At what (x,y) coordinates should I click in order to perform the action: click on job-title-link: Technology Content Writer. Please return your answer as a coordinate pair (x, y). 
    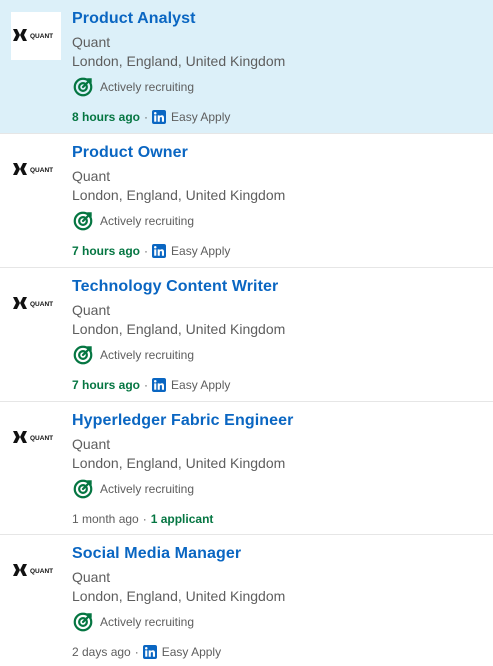
    Looking at the image, I should click on (175, 287).